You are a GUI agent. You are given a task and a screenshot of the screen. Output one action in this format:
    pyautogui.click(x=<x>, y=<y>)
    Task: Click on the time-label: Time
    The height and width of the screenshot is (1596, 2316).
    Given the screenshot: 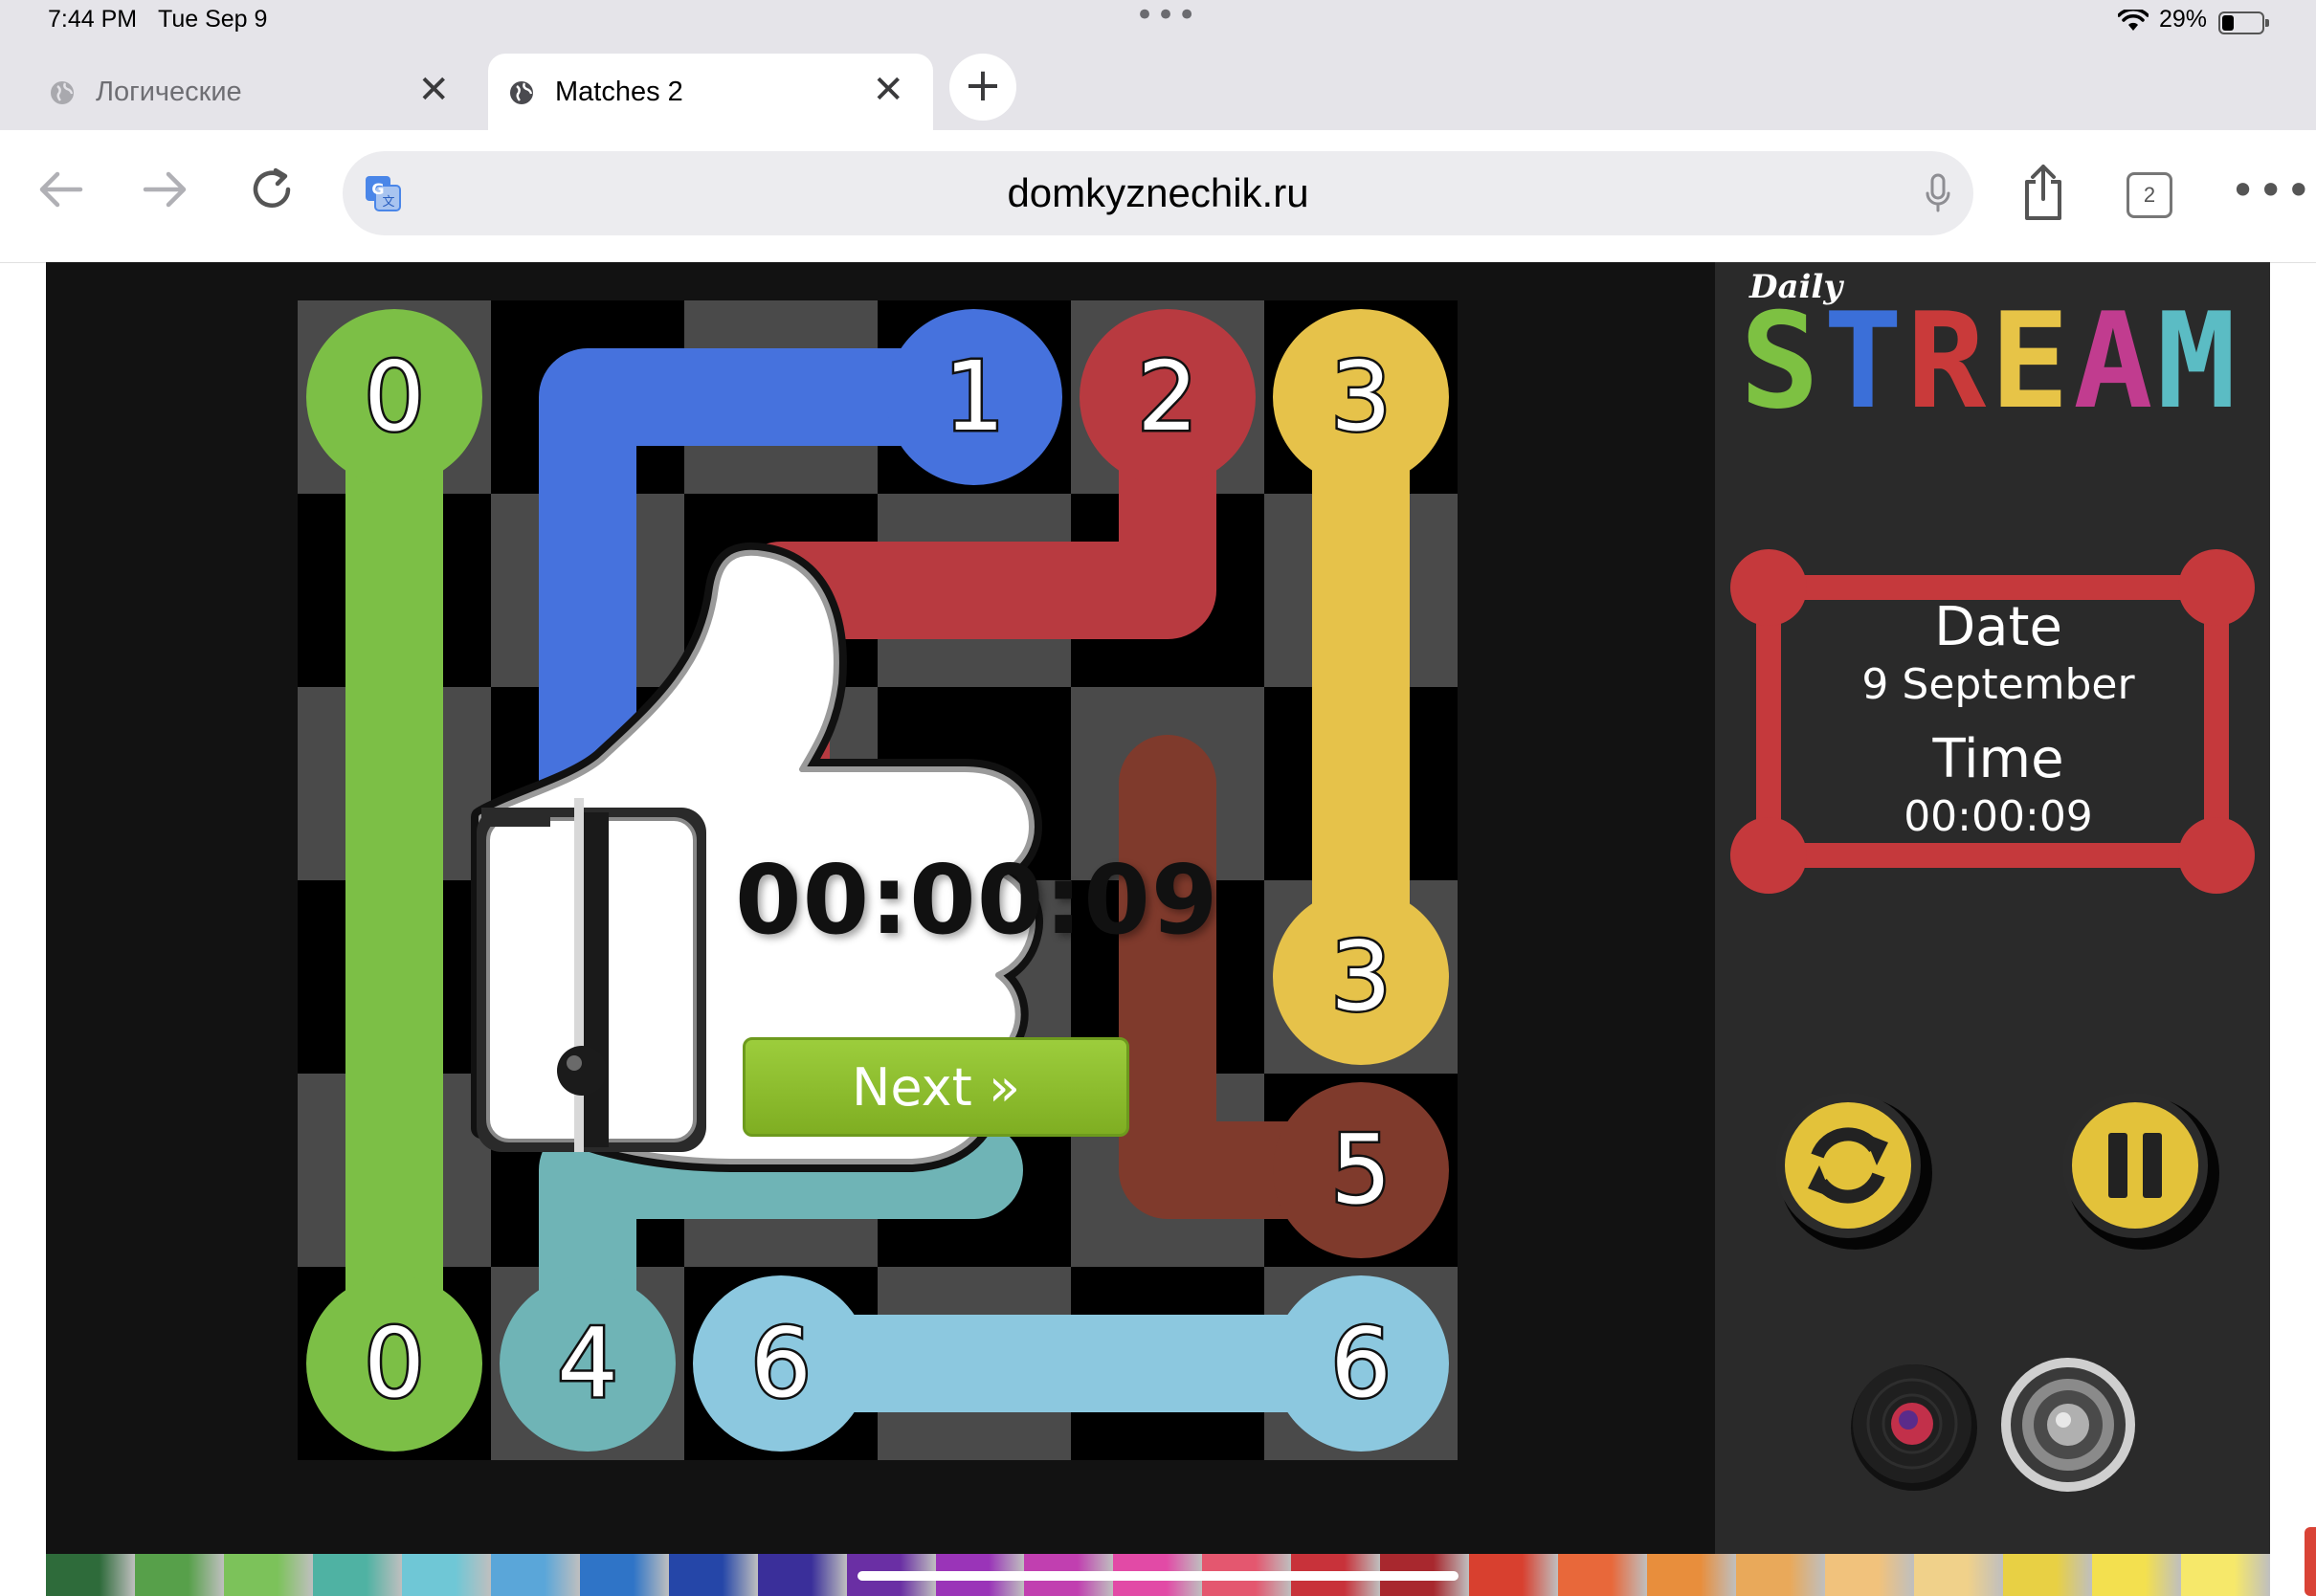 What is the action you would take?
    pyautogui.click(x=1998, y=759)
    